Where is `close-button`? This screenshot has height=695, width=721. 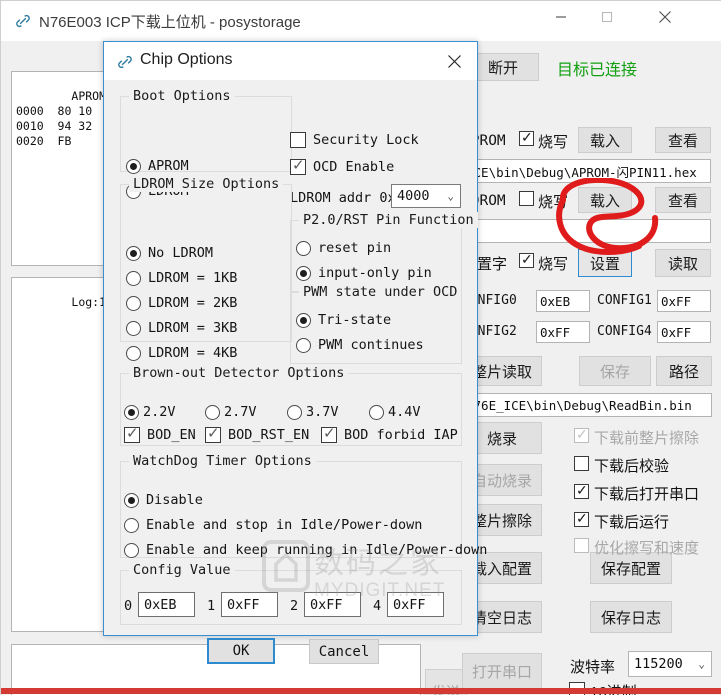
close-button is located at coordinates (665, 17).